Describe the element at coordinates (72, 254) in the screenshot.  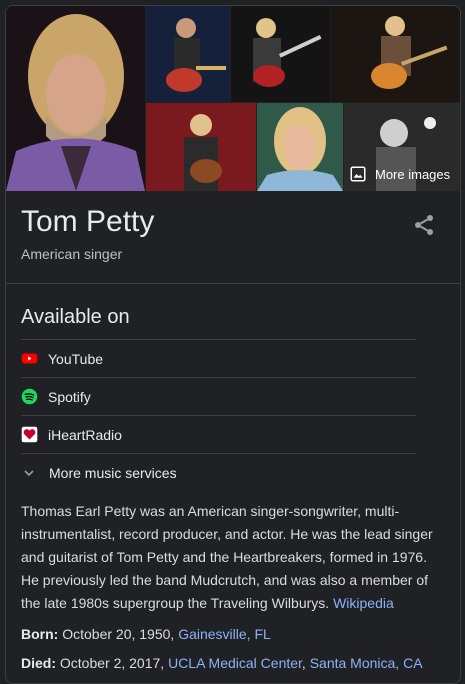
I see `entity-subtitle: American singer` at that location.